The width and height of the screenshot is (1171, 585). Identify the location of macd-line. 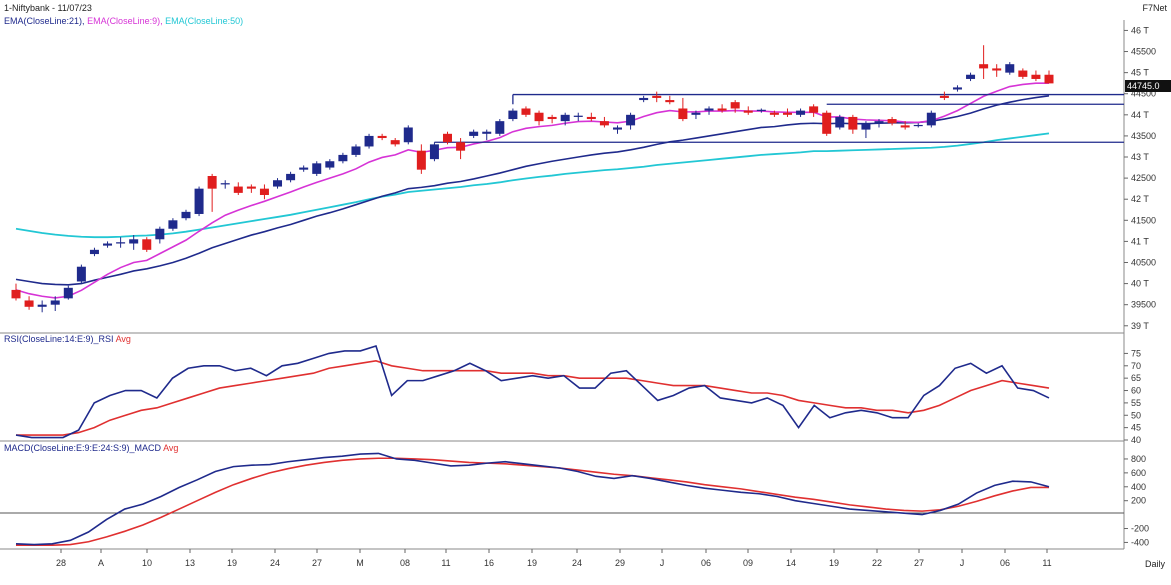
(532, 499).